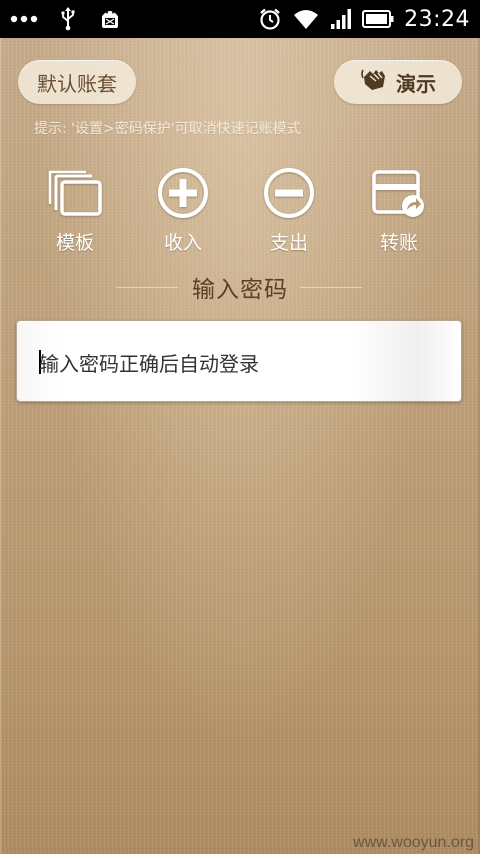 The width and height of the screenshot is (480, 854). I want to click on alarm-icon, so click(270, 19).